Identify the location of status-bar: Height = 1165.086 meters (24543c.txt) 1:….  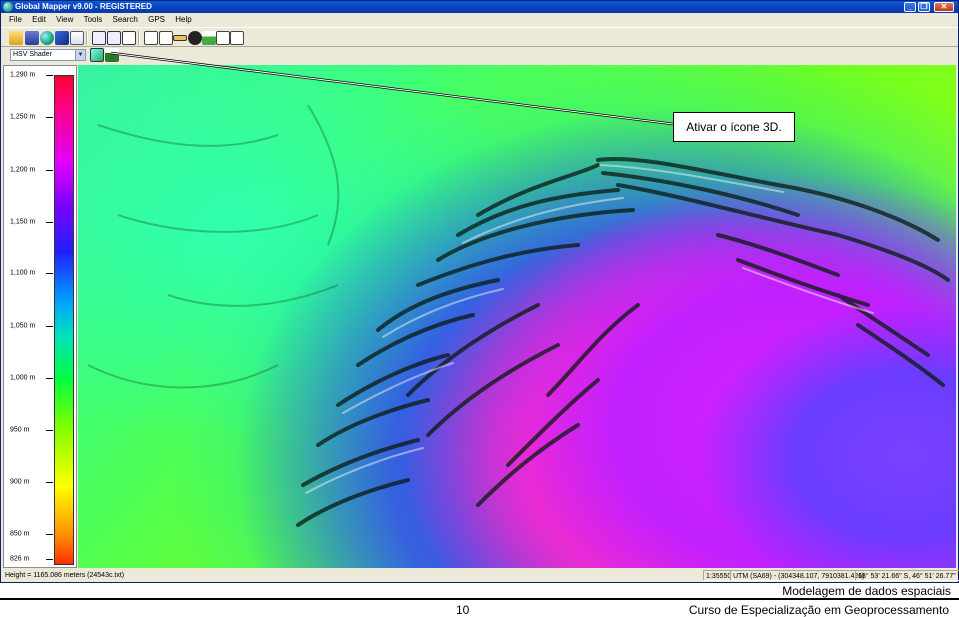
(480, 575).